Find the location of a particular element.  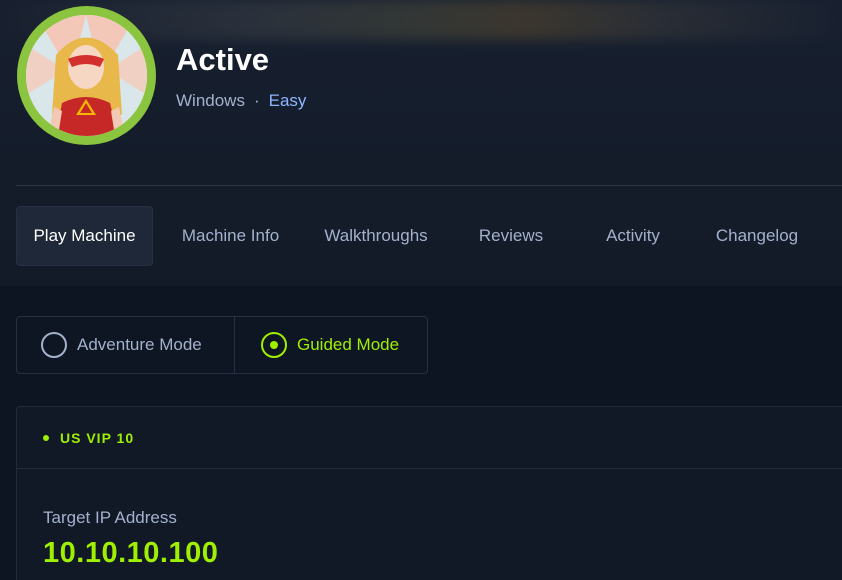

status-dot-icon is located at coordinates (46, 437).